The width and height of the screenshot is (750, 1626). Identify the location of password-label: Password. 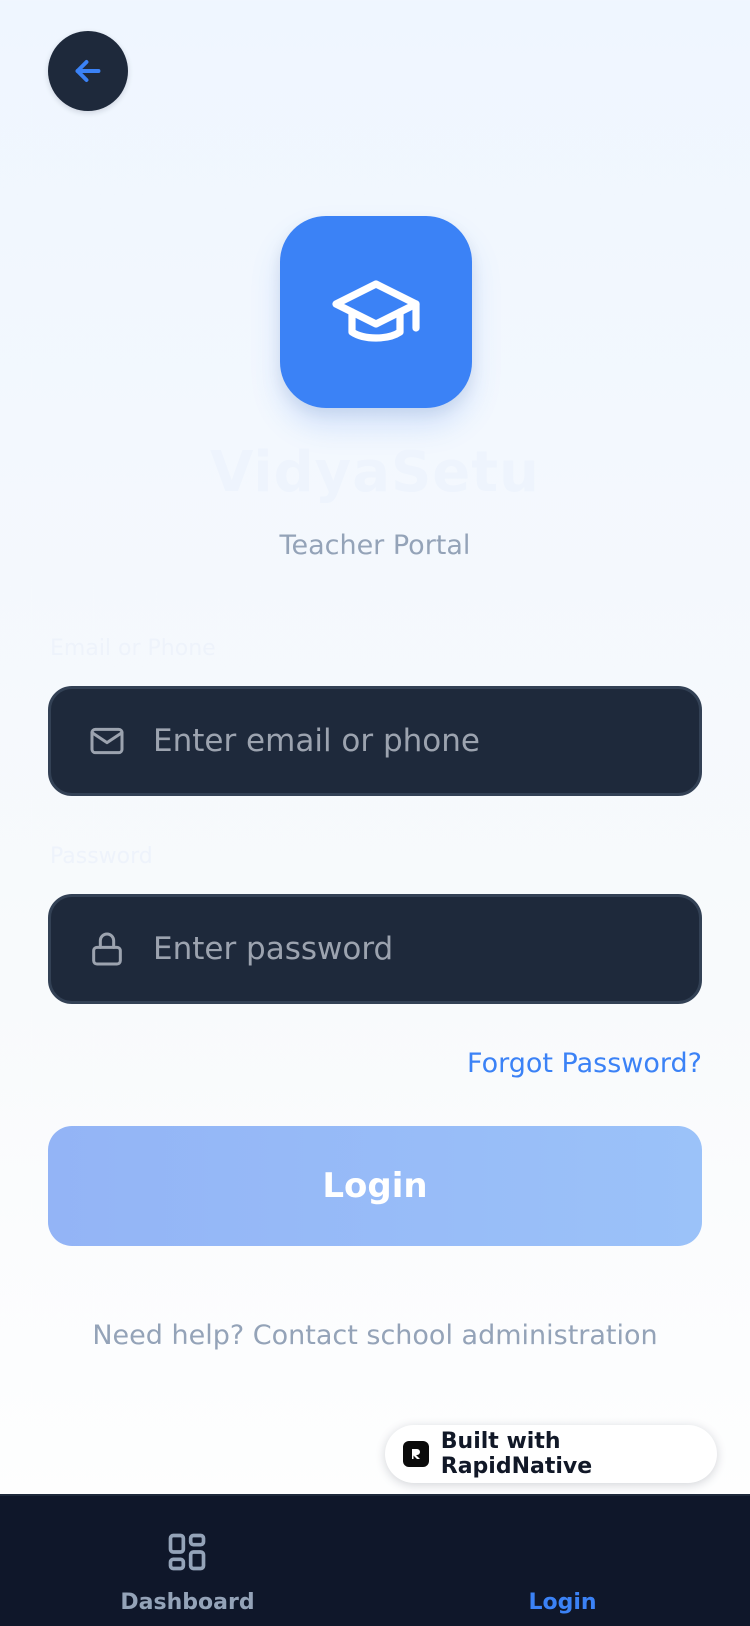
(101, 856).